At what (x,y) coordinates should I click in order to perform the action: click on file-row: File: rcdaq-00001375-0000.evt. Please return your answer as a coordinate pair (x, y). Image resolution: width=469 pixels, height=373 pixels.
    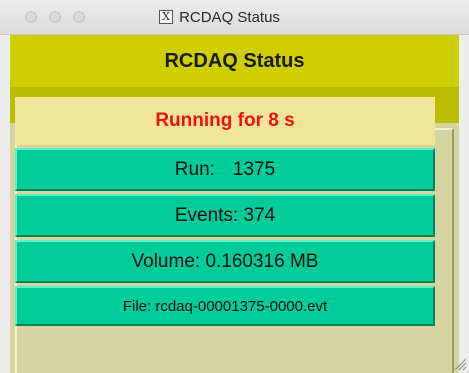
    Looking at the image, I should click on (225, 306).